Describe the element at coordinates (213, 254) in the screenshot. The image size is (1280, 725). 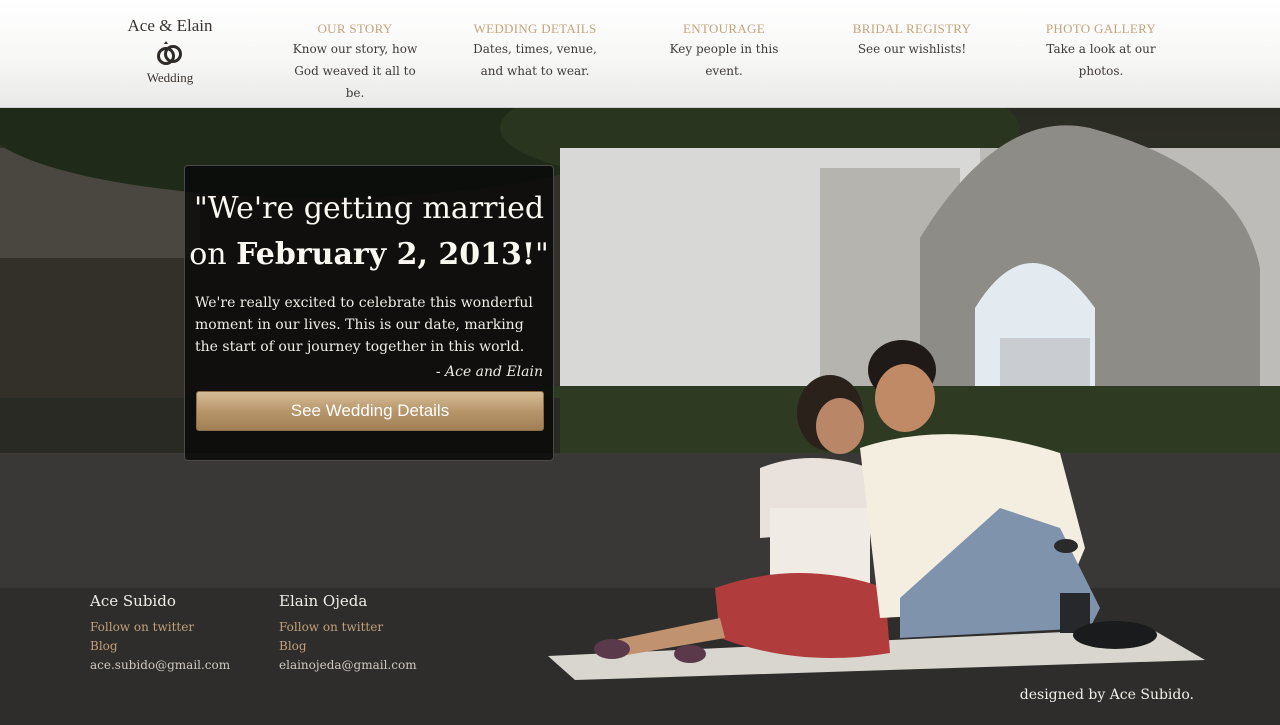
I see `heading-prefix: on` at that location.